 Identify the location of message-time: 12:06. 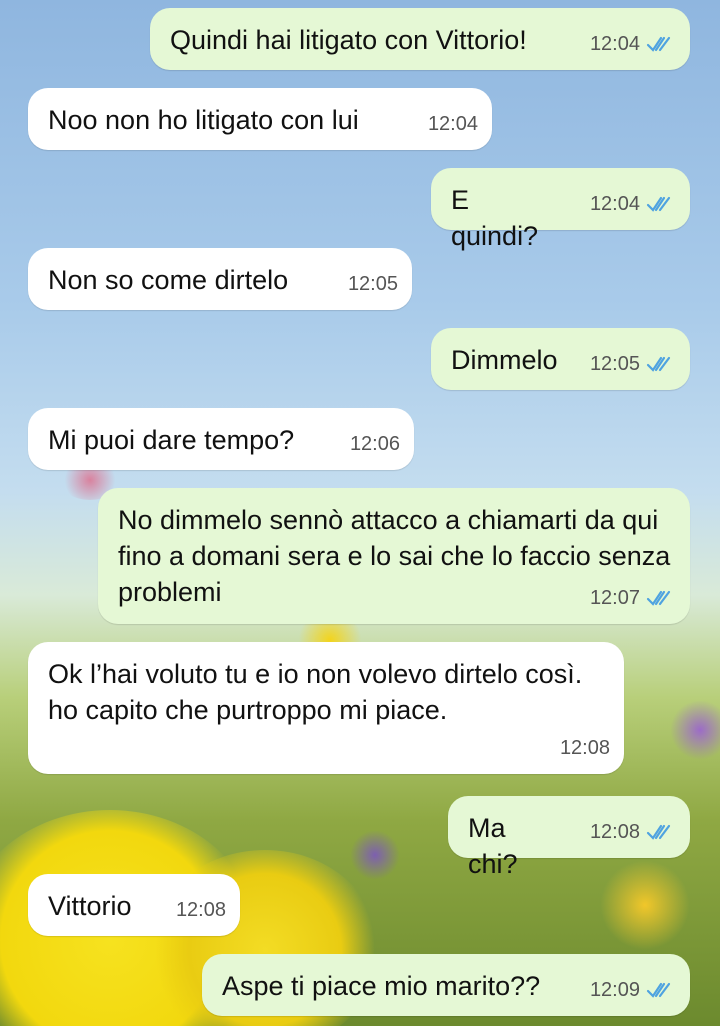
(374, 444).